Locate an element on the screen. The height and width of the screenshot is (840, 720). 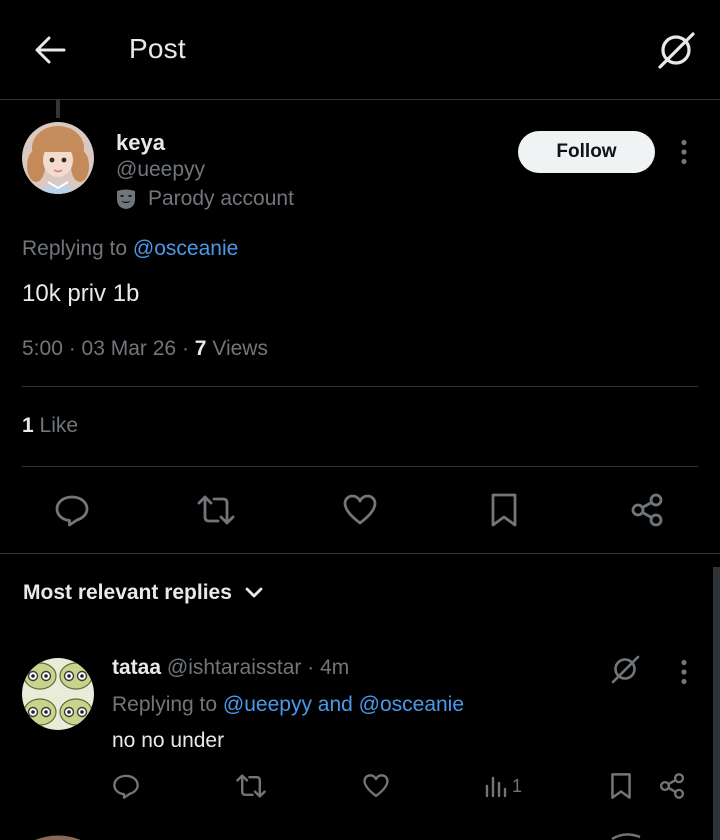
follow-button: Follow is located at coordinates (586, 152).